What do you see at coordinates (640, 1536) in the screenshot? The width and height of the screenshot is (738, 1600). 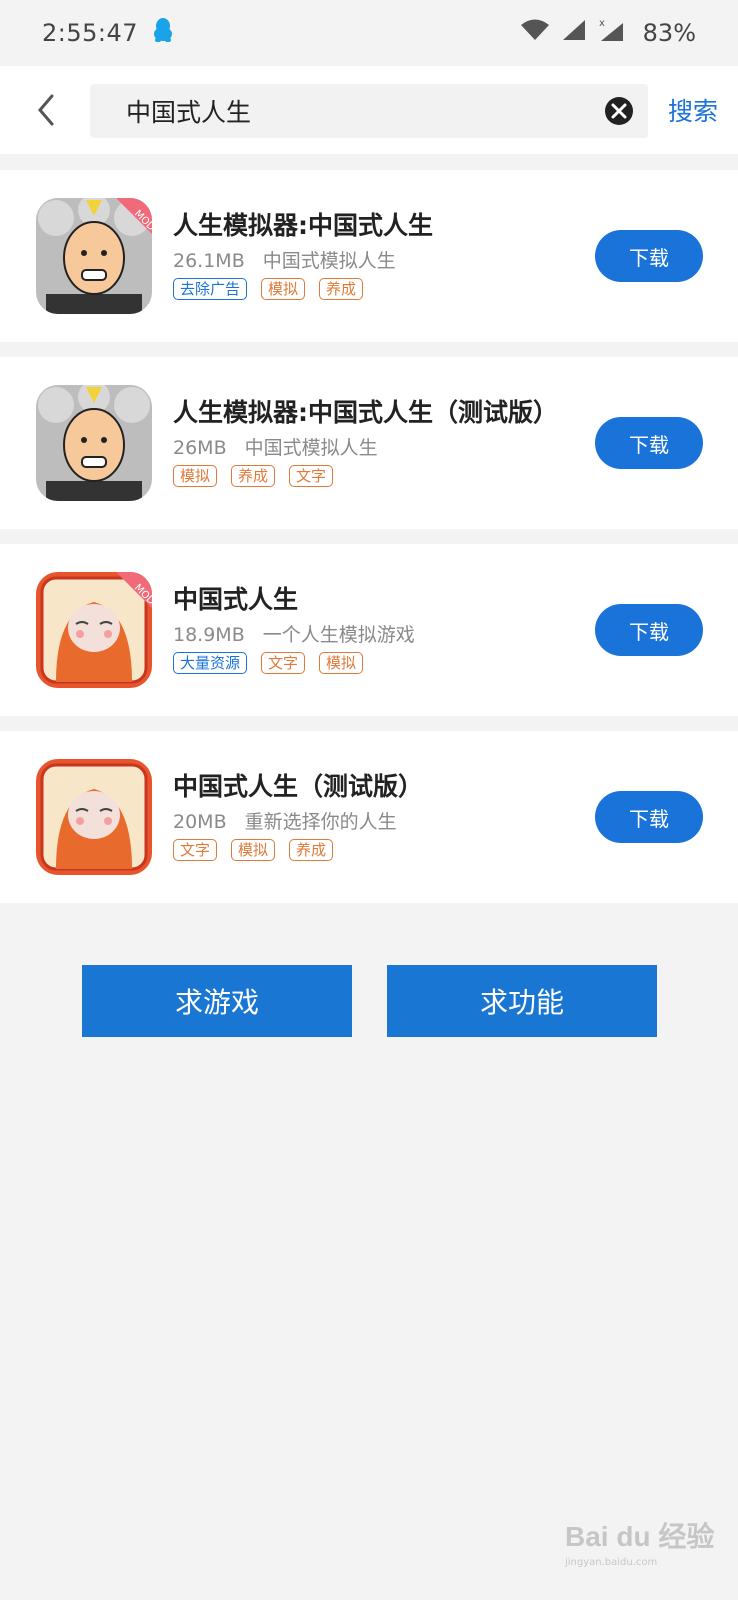 I see `watermark-brand: Bai du 经验` at bounding box center [640, 1536].